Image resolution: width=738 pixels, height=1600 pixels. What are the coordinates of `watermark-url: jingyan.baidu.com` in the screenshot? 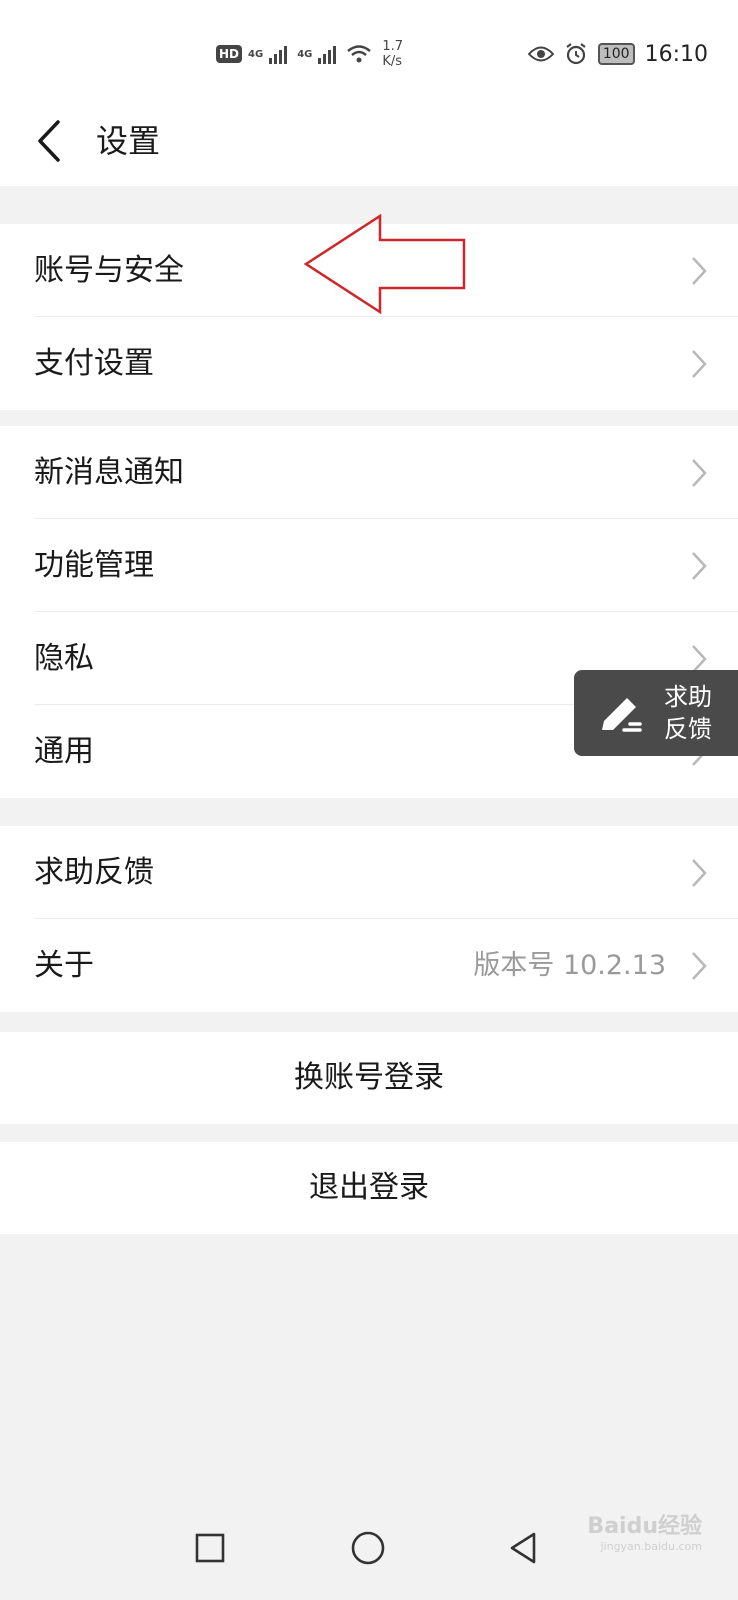 It's located at (651, 1546).